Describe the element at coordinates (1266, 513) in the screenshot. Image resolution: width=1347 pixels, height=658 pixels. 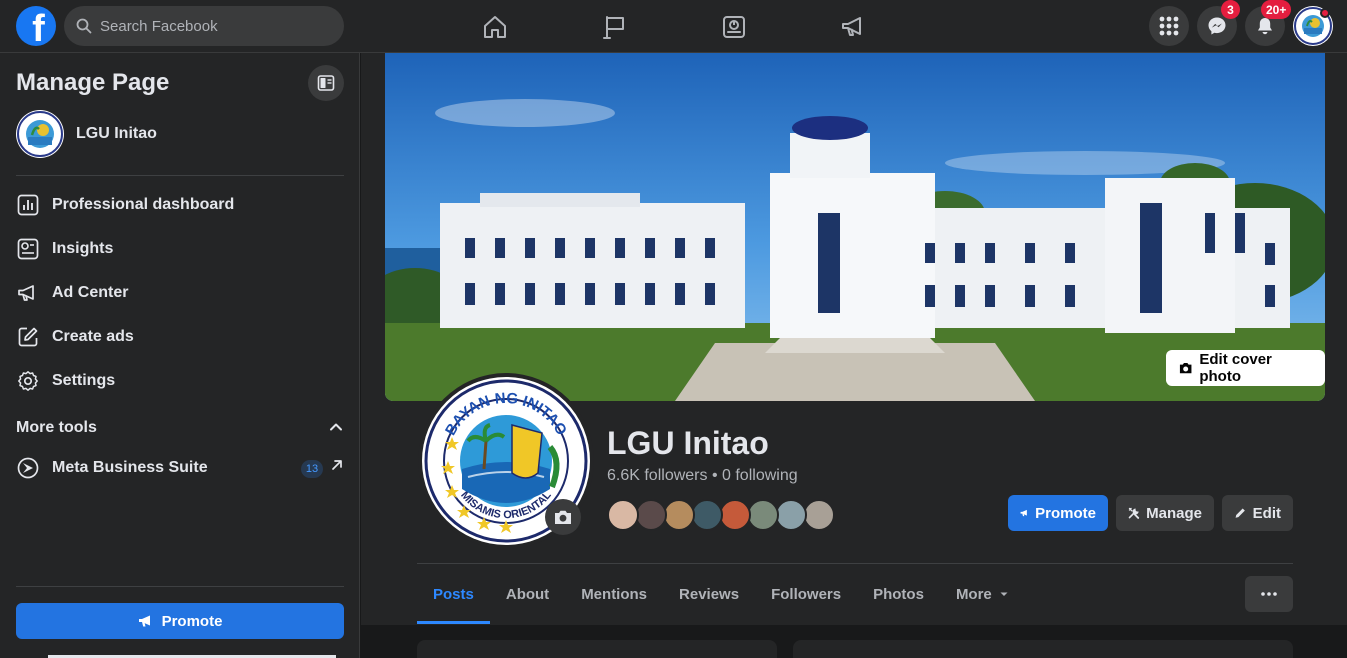
I see `edit-label: Edit` at that location.